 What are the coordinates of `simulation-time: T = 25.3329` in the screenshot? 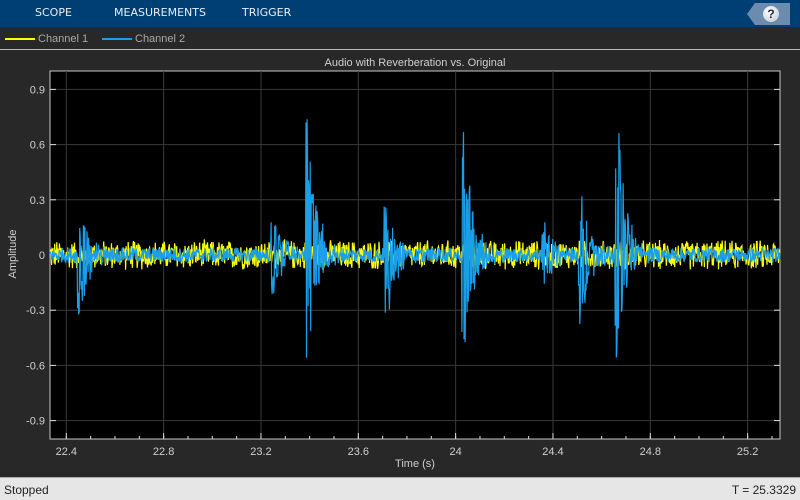 It's located at (763, 490).